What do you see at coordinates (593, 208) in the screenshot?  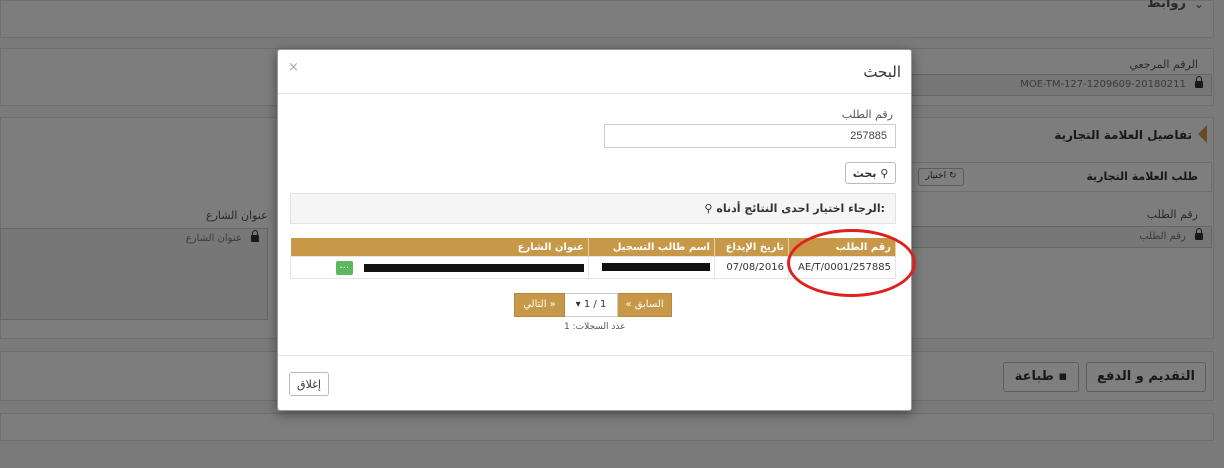 I see `results-notice: ⚲ الرجاء اختيار احدى النتائج أدناه:` at bounding box center [593, 208].